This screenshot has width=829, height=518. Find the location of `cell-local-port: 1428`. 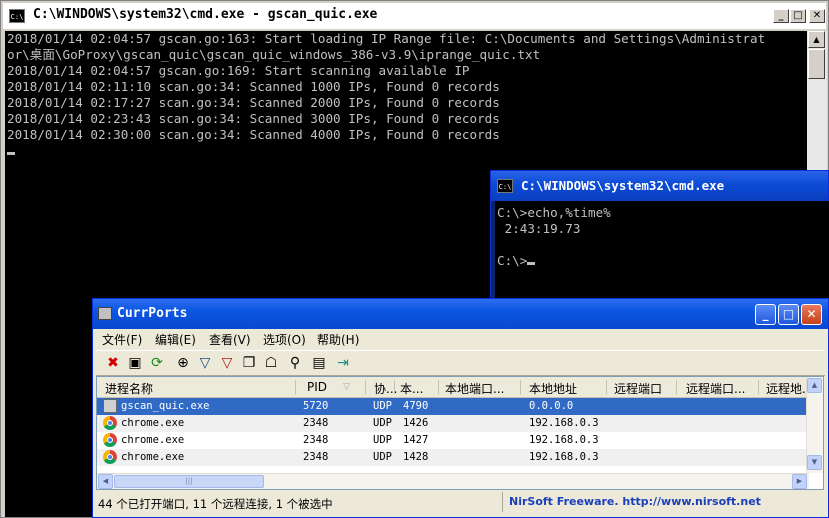

cell-local-port: 1428 is located at coordinates (416, 457).